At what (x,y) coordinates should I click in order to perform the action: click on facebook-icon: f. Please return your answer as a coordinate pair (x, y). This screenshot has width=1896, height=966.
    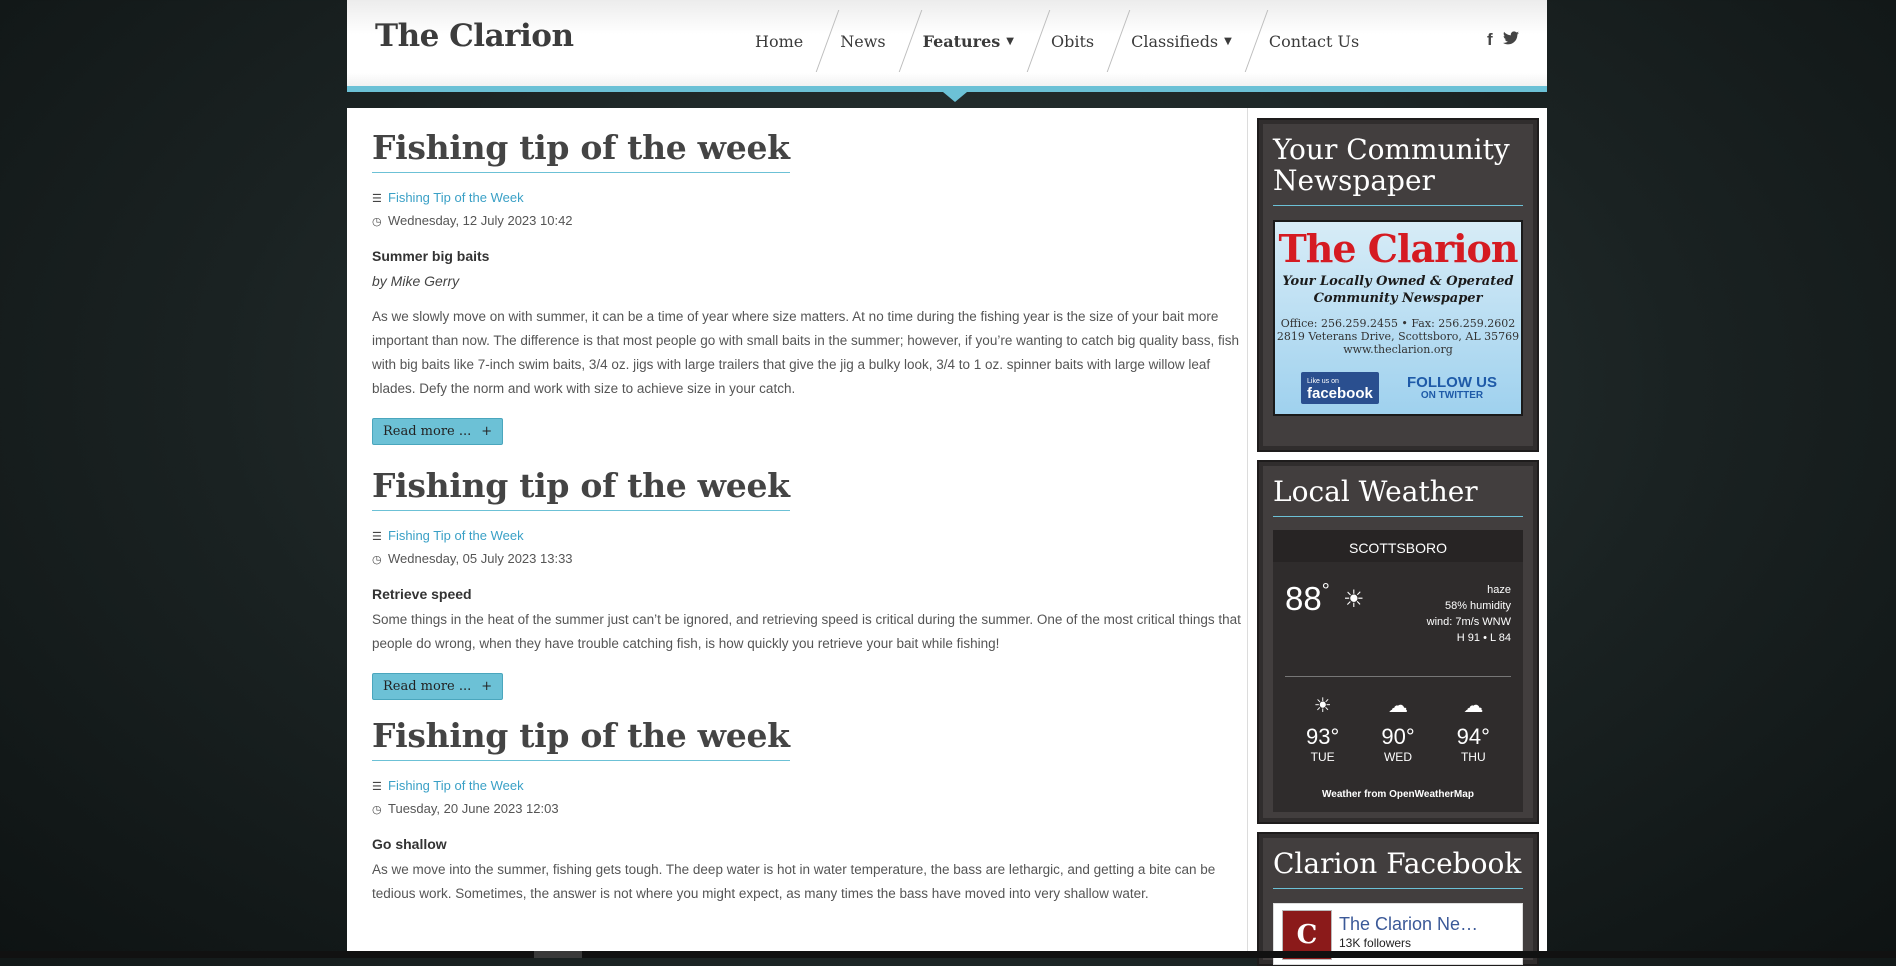
    Looking at the image, I should click on (1490, 40).